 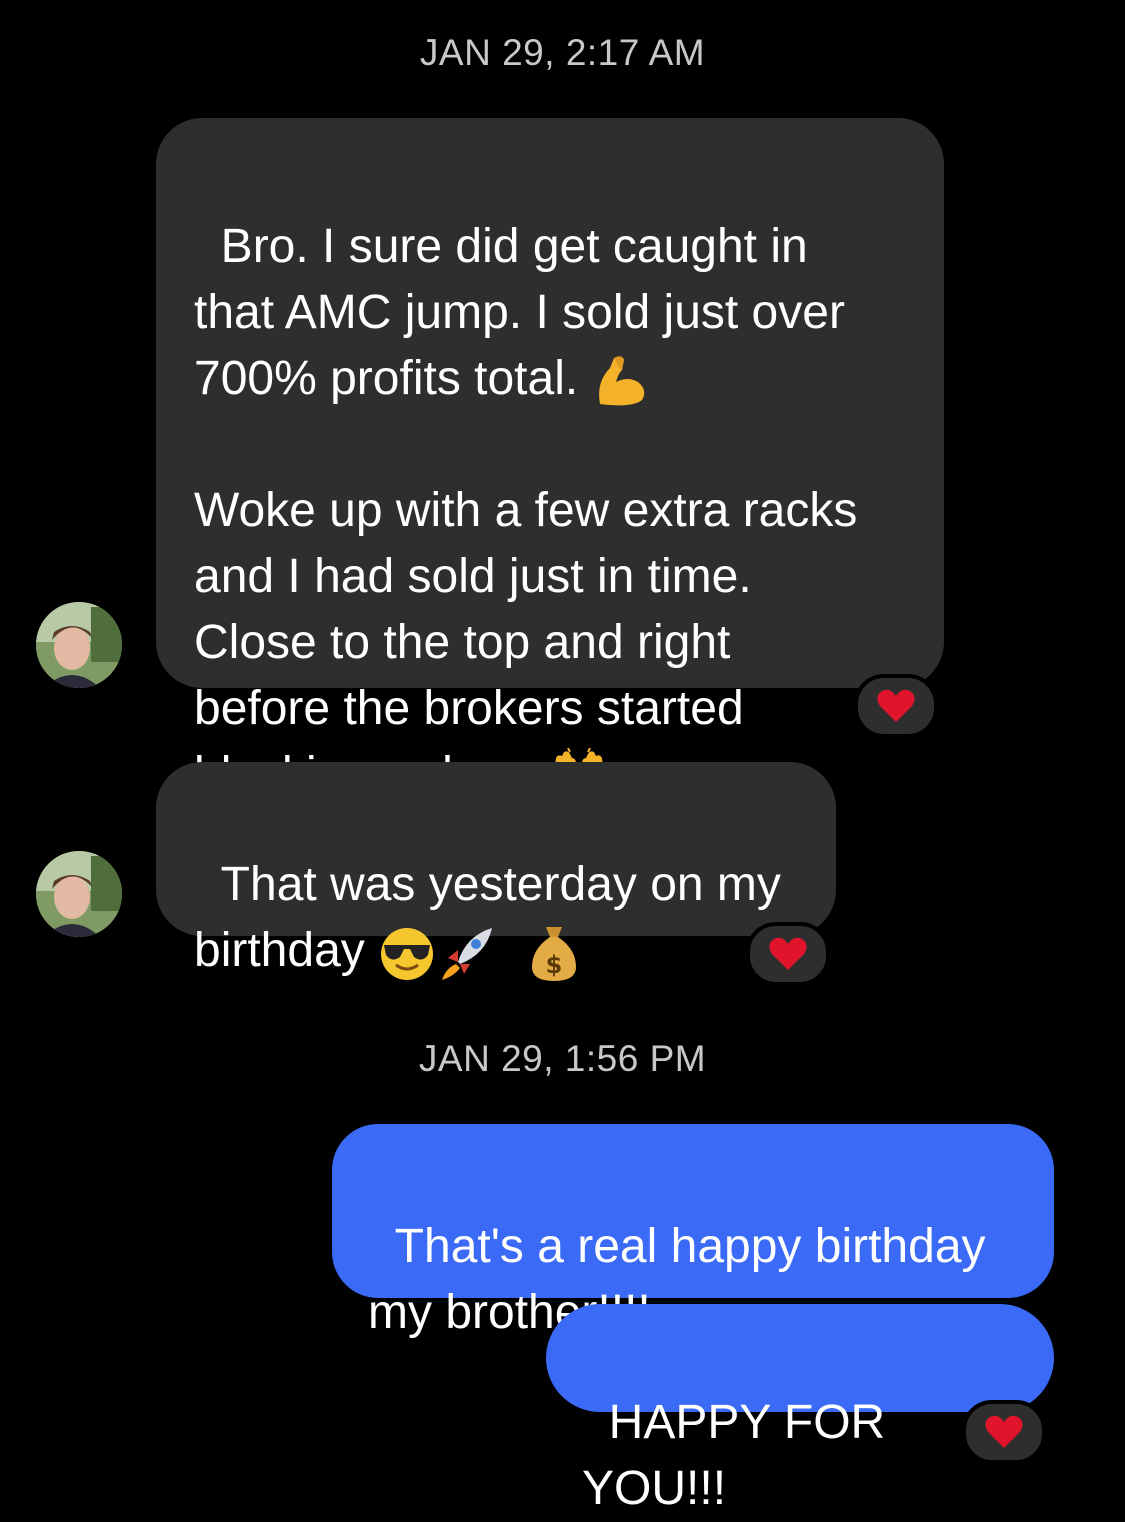 I want to click on timestamp-header: JAN 29, 1:56 PM, so click(x=562, y=1058).